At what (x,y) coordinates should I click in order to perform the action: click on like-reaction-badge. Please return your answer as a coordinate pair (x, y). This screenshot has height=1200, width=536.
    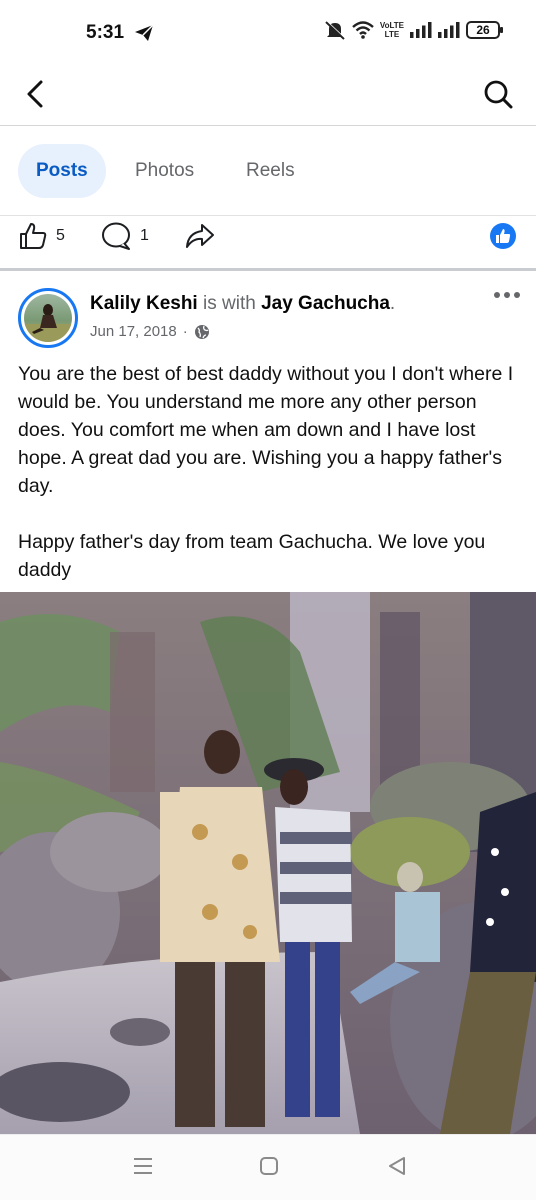
    Looking at the image, I should click on (503, 236).